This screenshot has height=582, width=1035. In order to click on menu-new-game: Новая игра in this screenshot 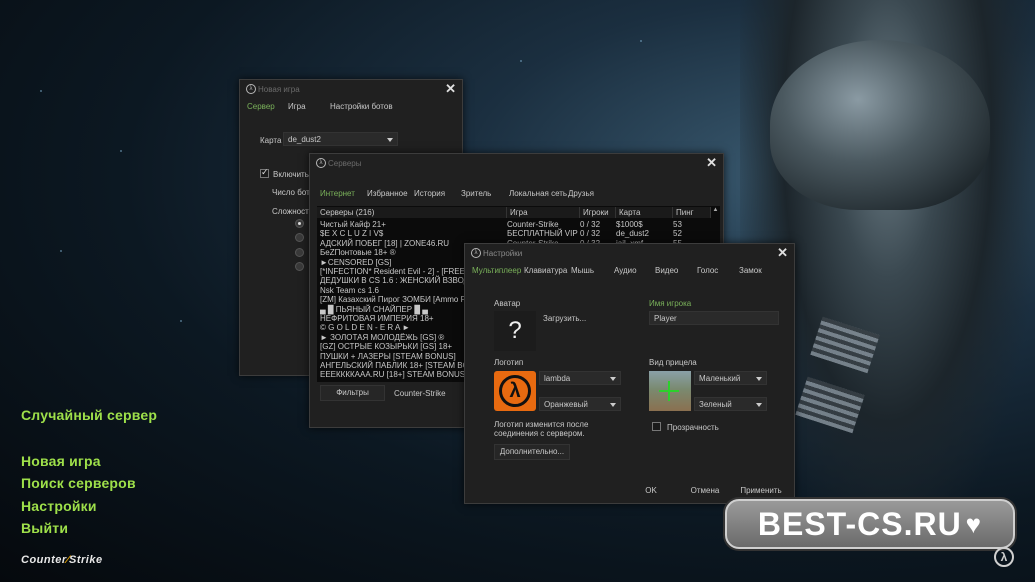, I will do `click(61, 461)`.